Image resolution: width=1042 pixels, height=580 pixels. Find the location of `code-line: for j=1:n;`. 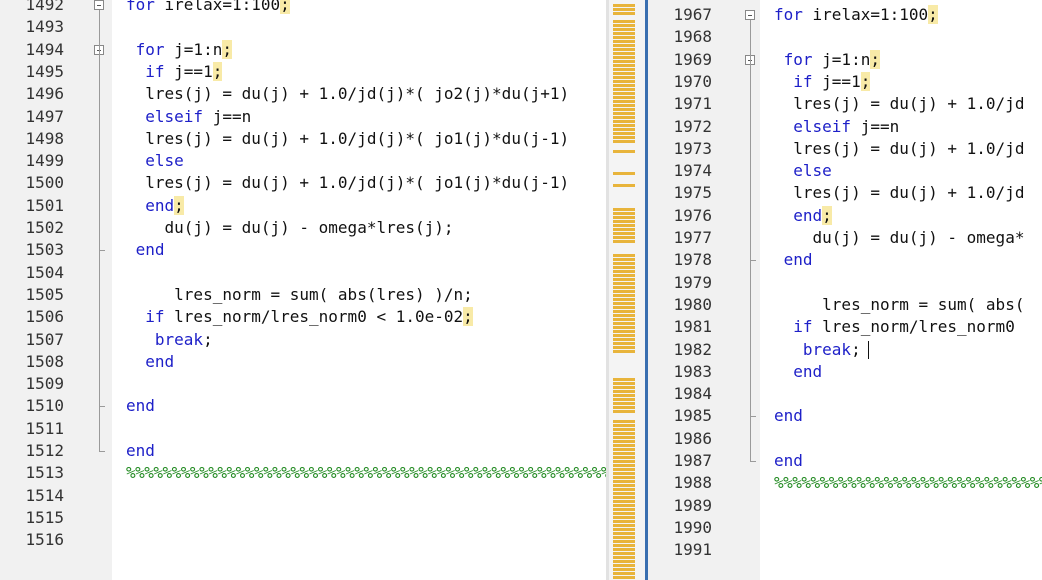

code-line: for j=1:n; is located at coordinates (179, 50).